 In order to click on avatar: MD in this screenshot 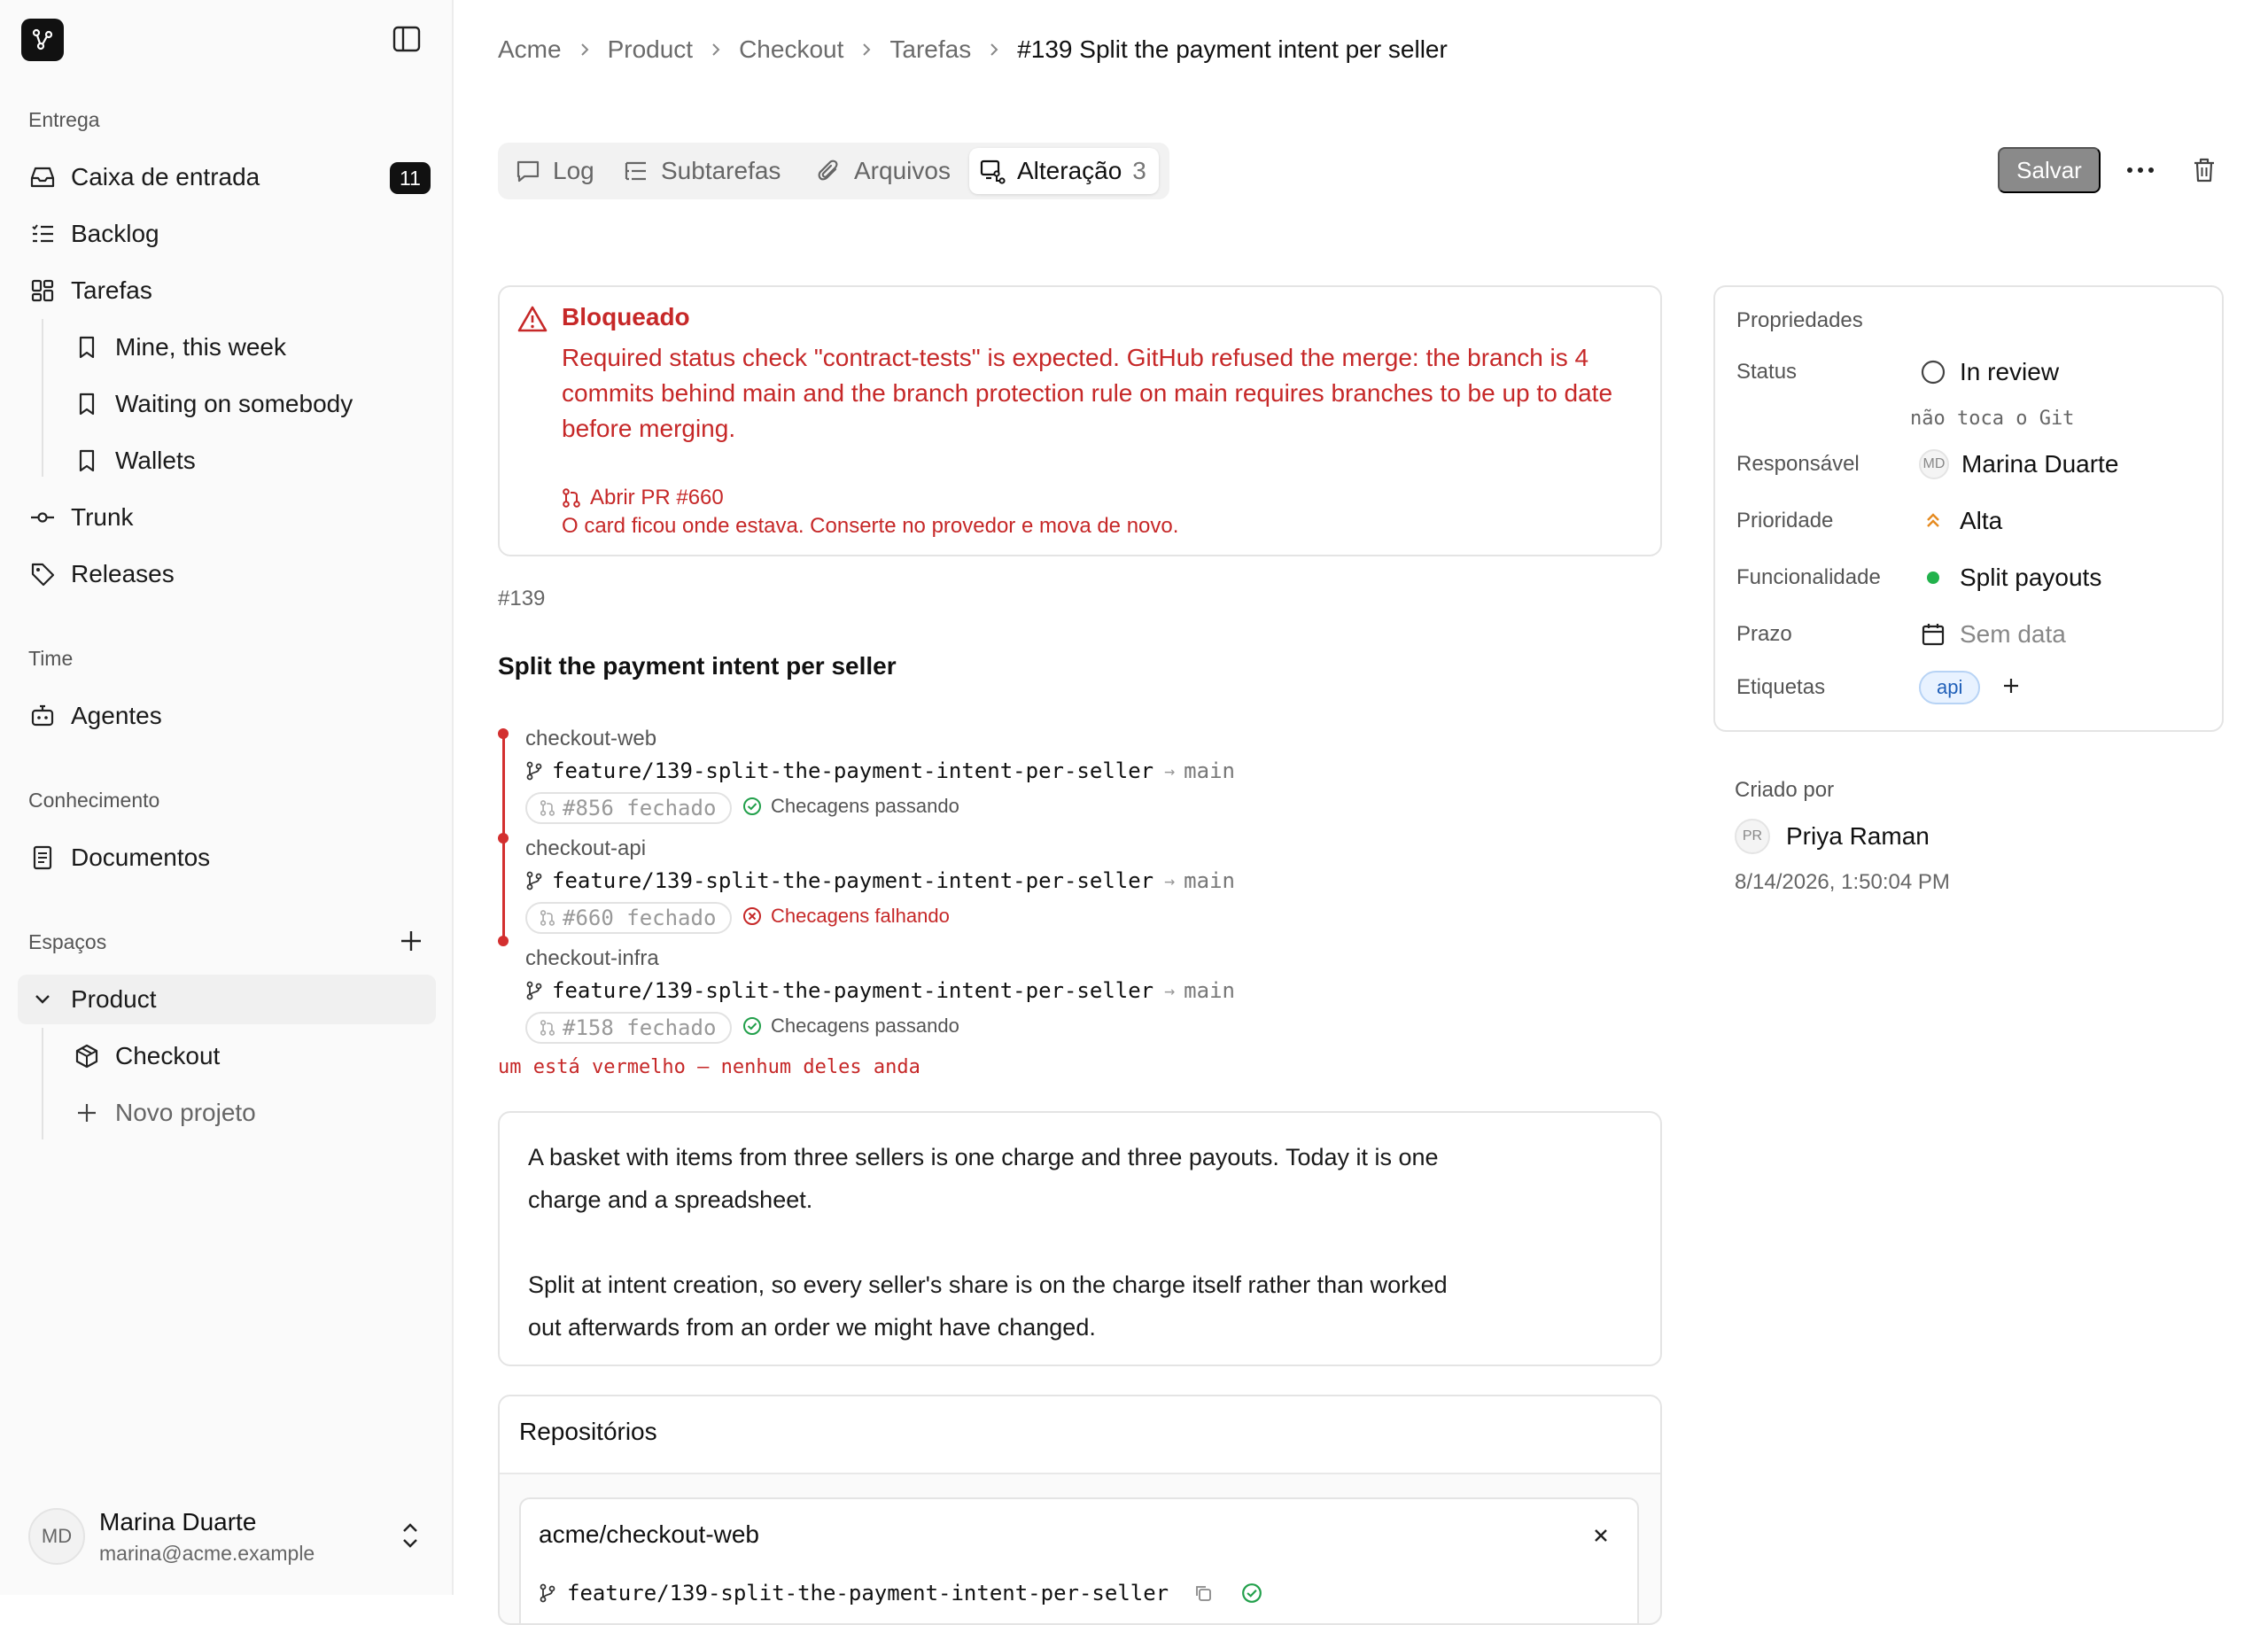, I will do `click(56, 1536)`.